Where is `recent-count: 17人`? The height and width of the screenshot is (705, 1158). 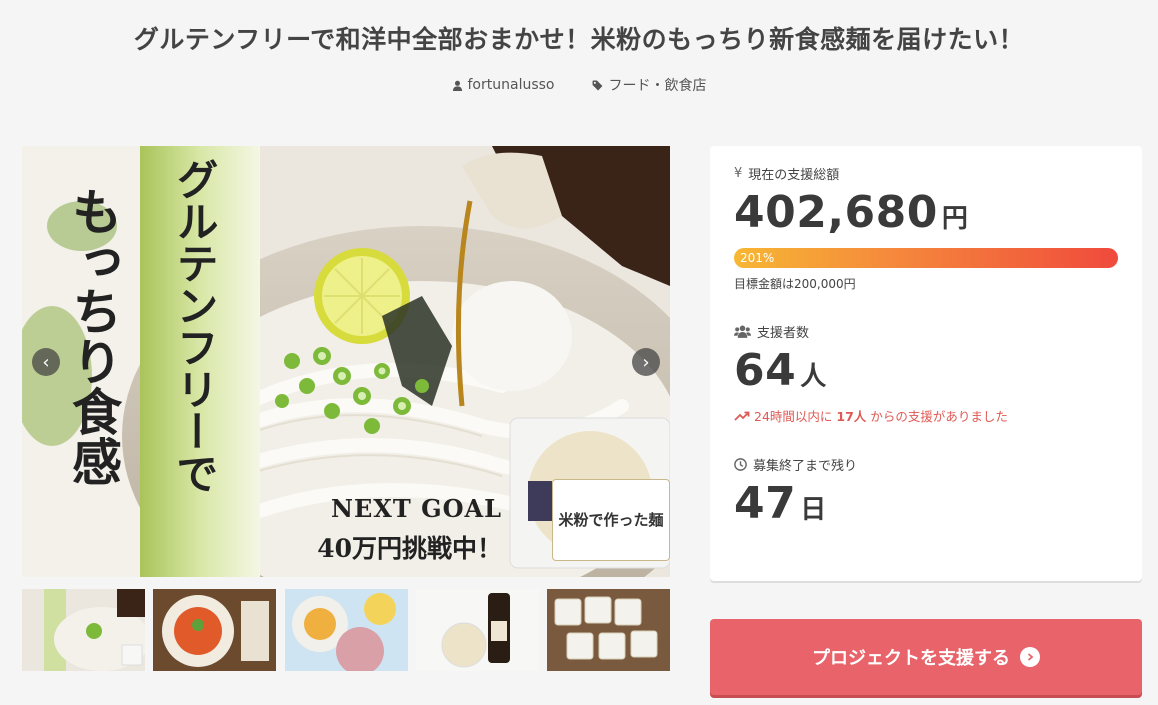 recent-count: 17人 is located at coordinates (851, 416).